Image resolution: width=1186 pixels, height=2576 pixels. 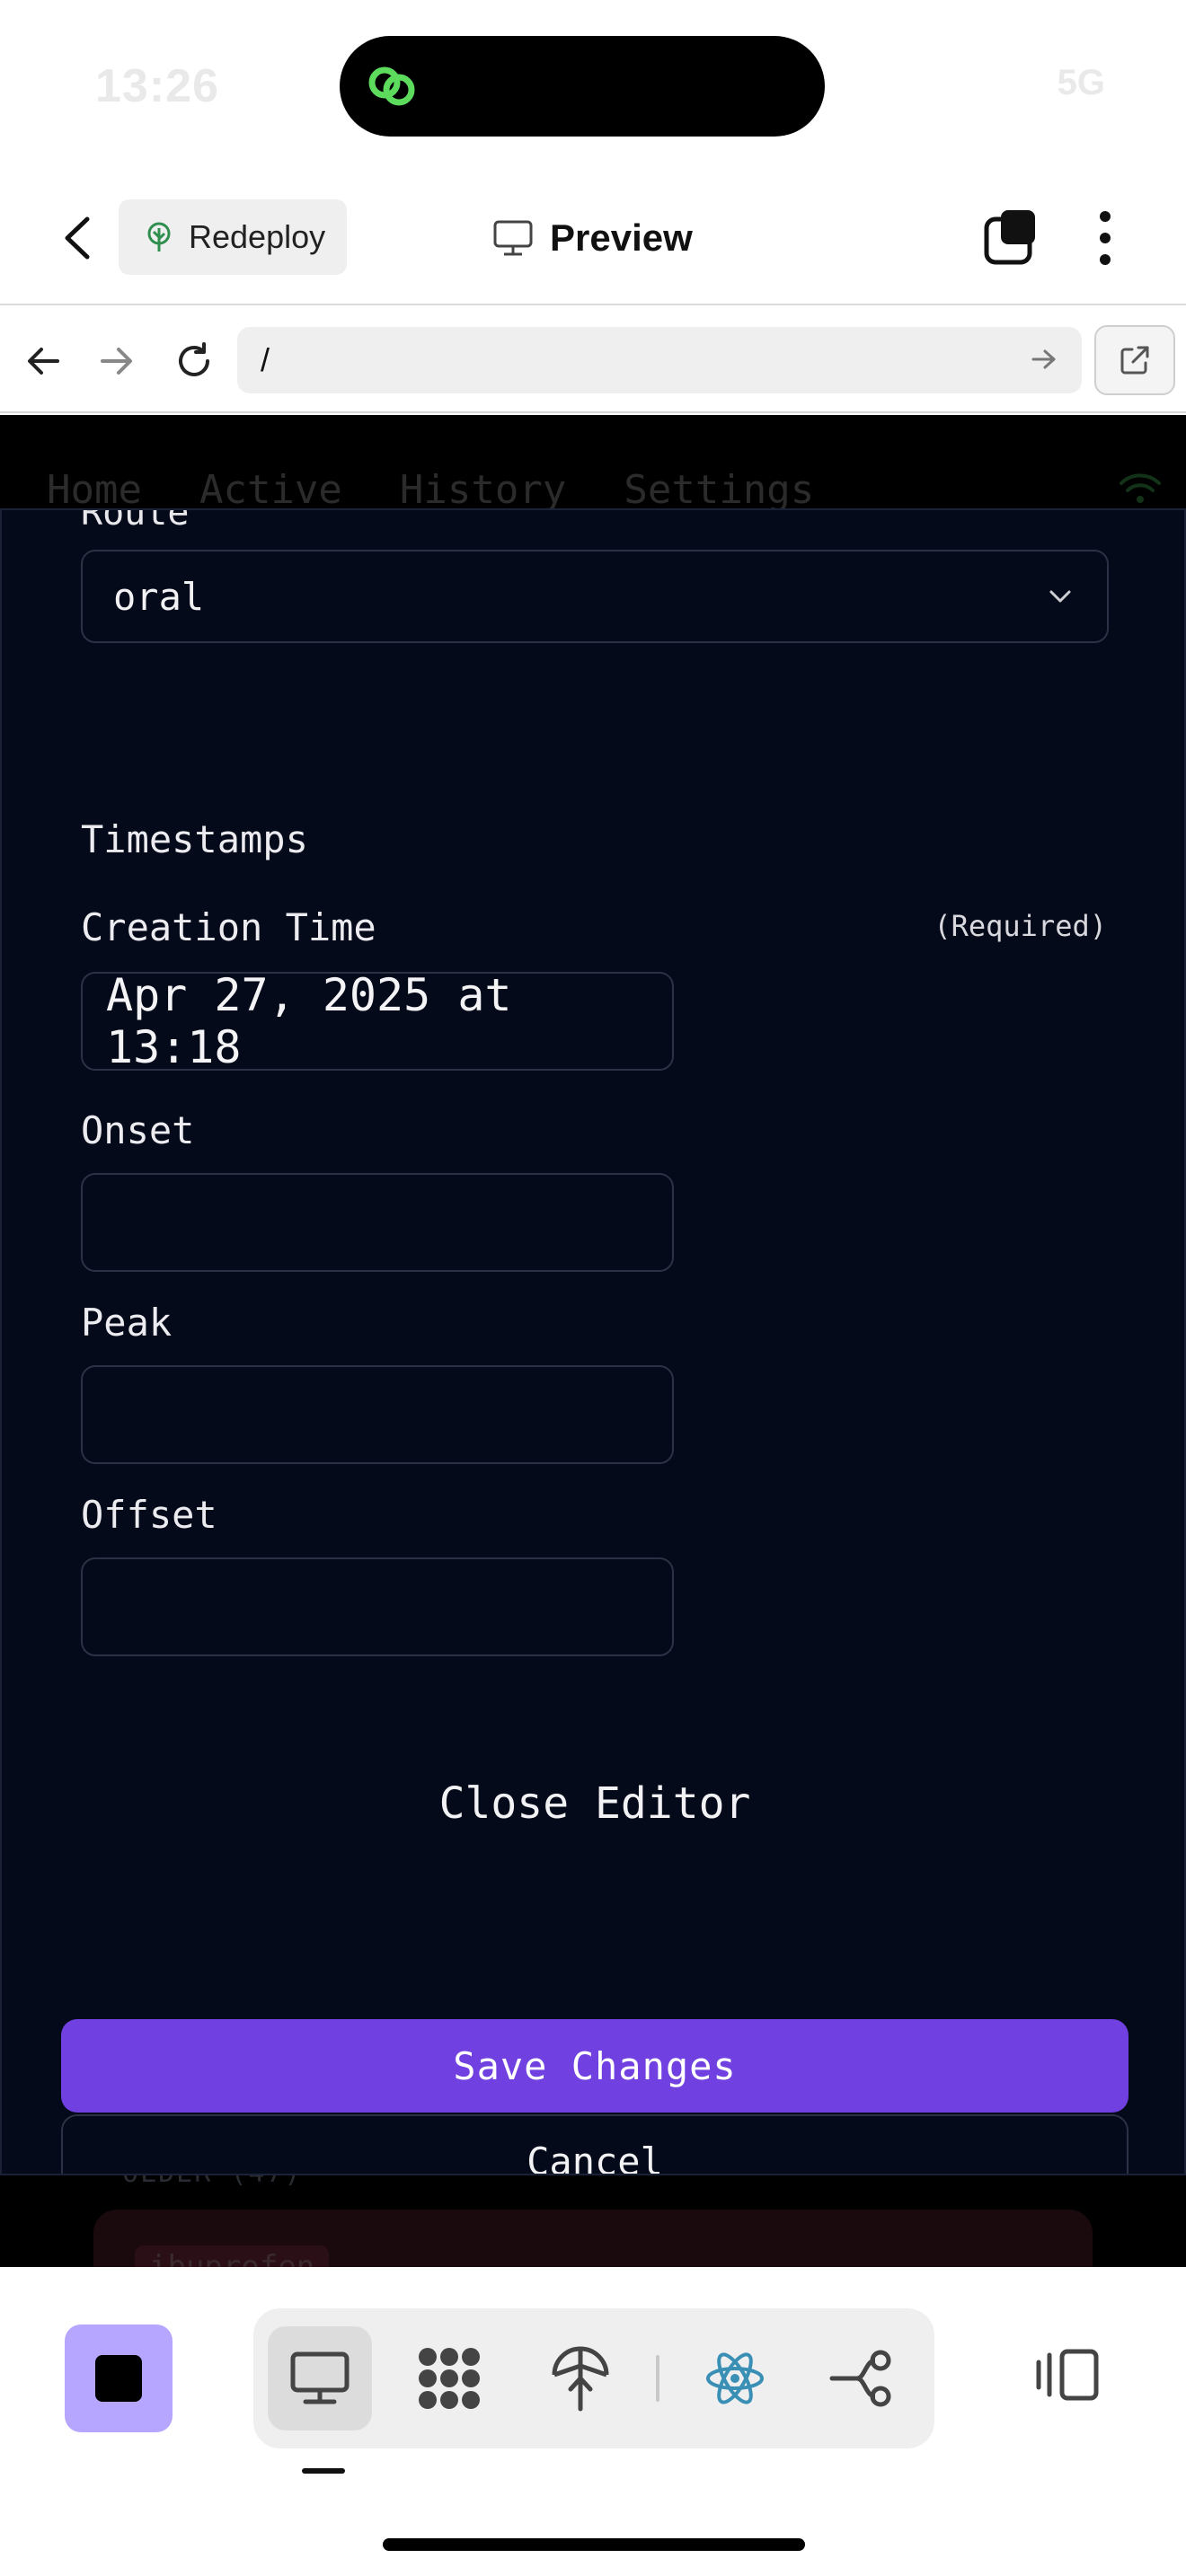 I want to click on panel-icon, so click(x=1067, y=2375).